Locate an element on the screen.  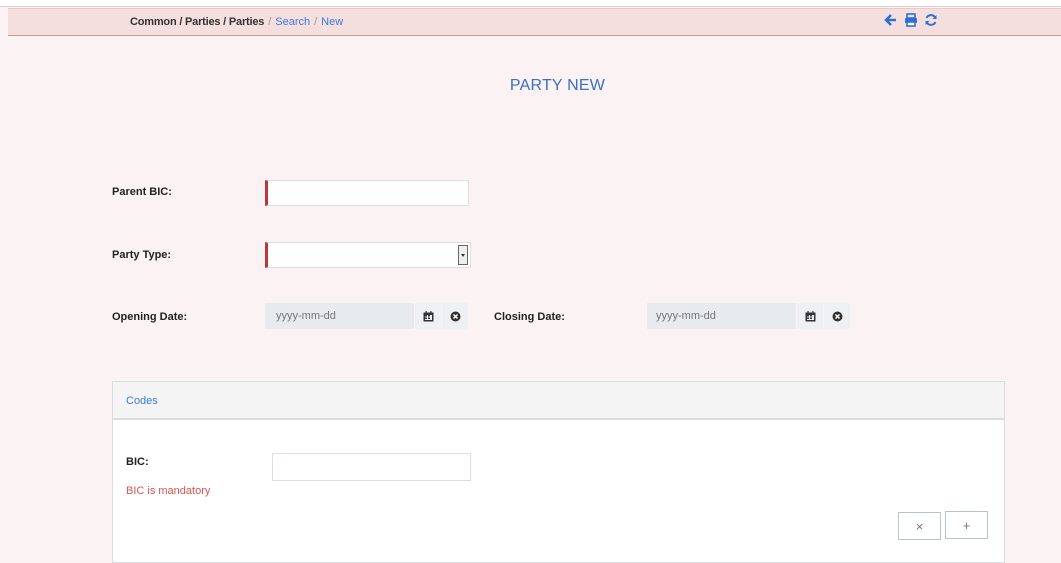
refresh-icon is located at coordinates (931, 20).